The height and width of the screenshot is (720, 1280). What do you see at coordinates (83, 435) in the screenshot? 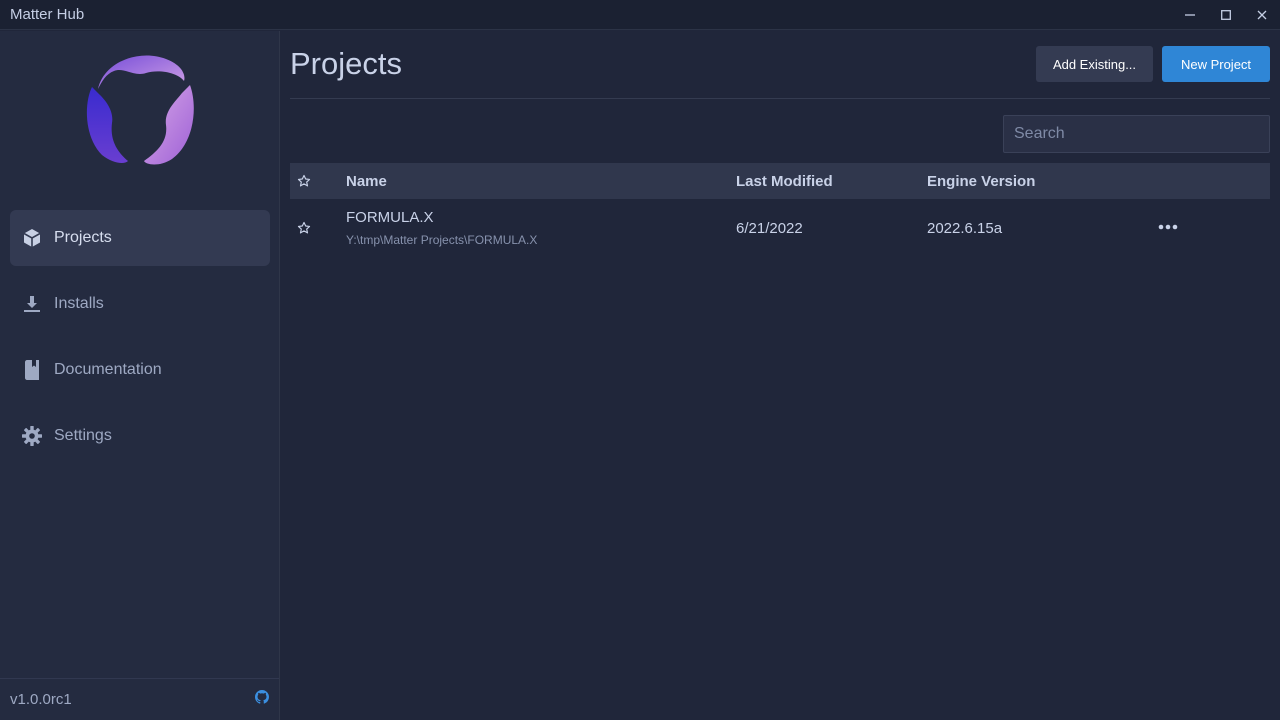
I see `sidebar-item-label: Settings` at bounding box center [83, 435].